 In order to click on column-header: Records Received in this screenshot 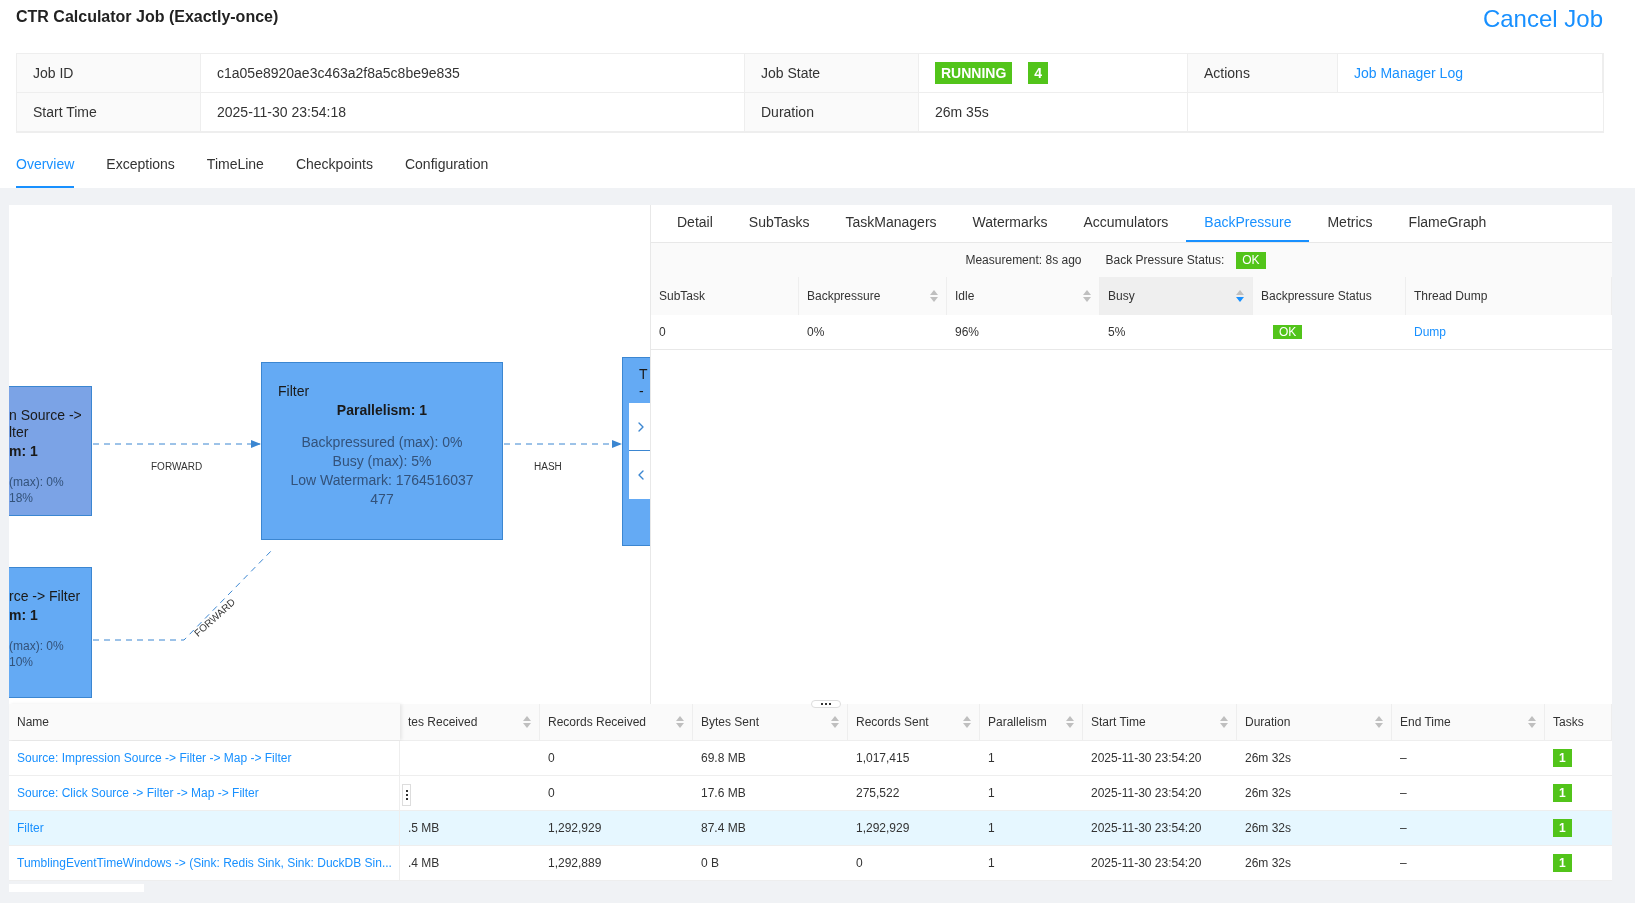, I will do `click(616, 722)`.